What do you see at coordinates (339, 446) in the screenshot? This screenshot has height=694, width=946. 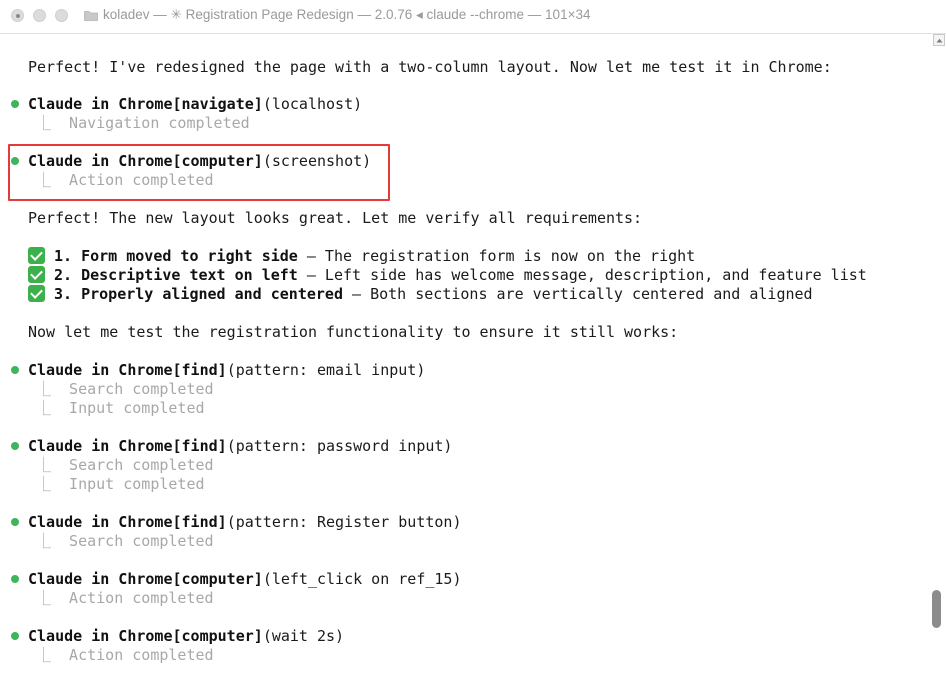 I see `tool-args: (pattern: password input)` at bounding box center [339, 446].